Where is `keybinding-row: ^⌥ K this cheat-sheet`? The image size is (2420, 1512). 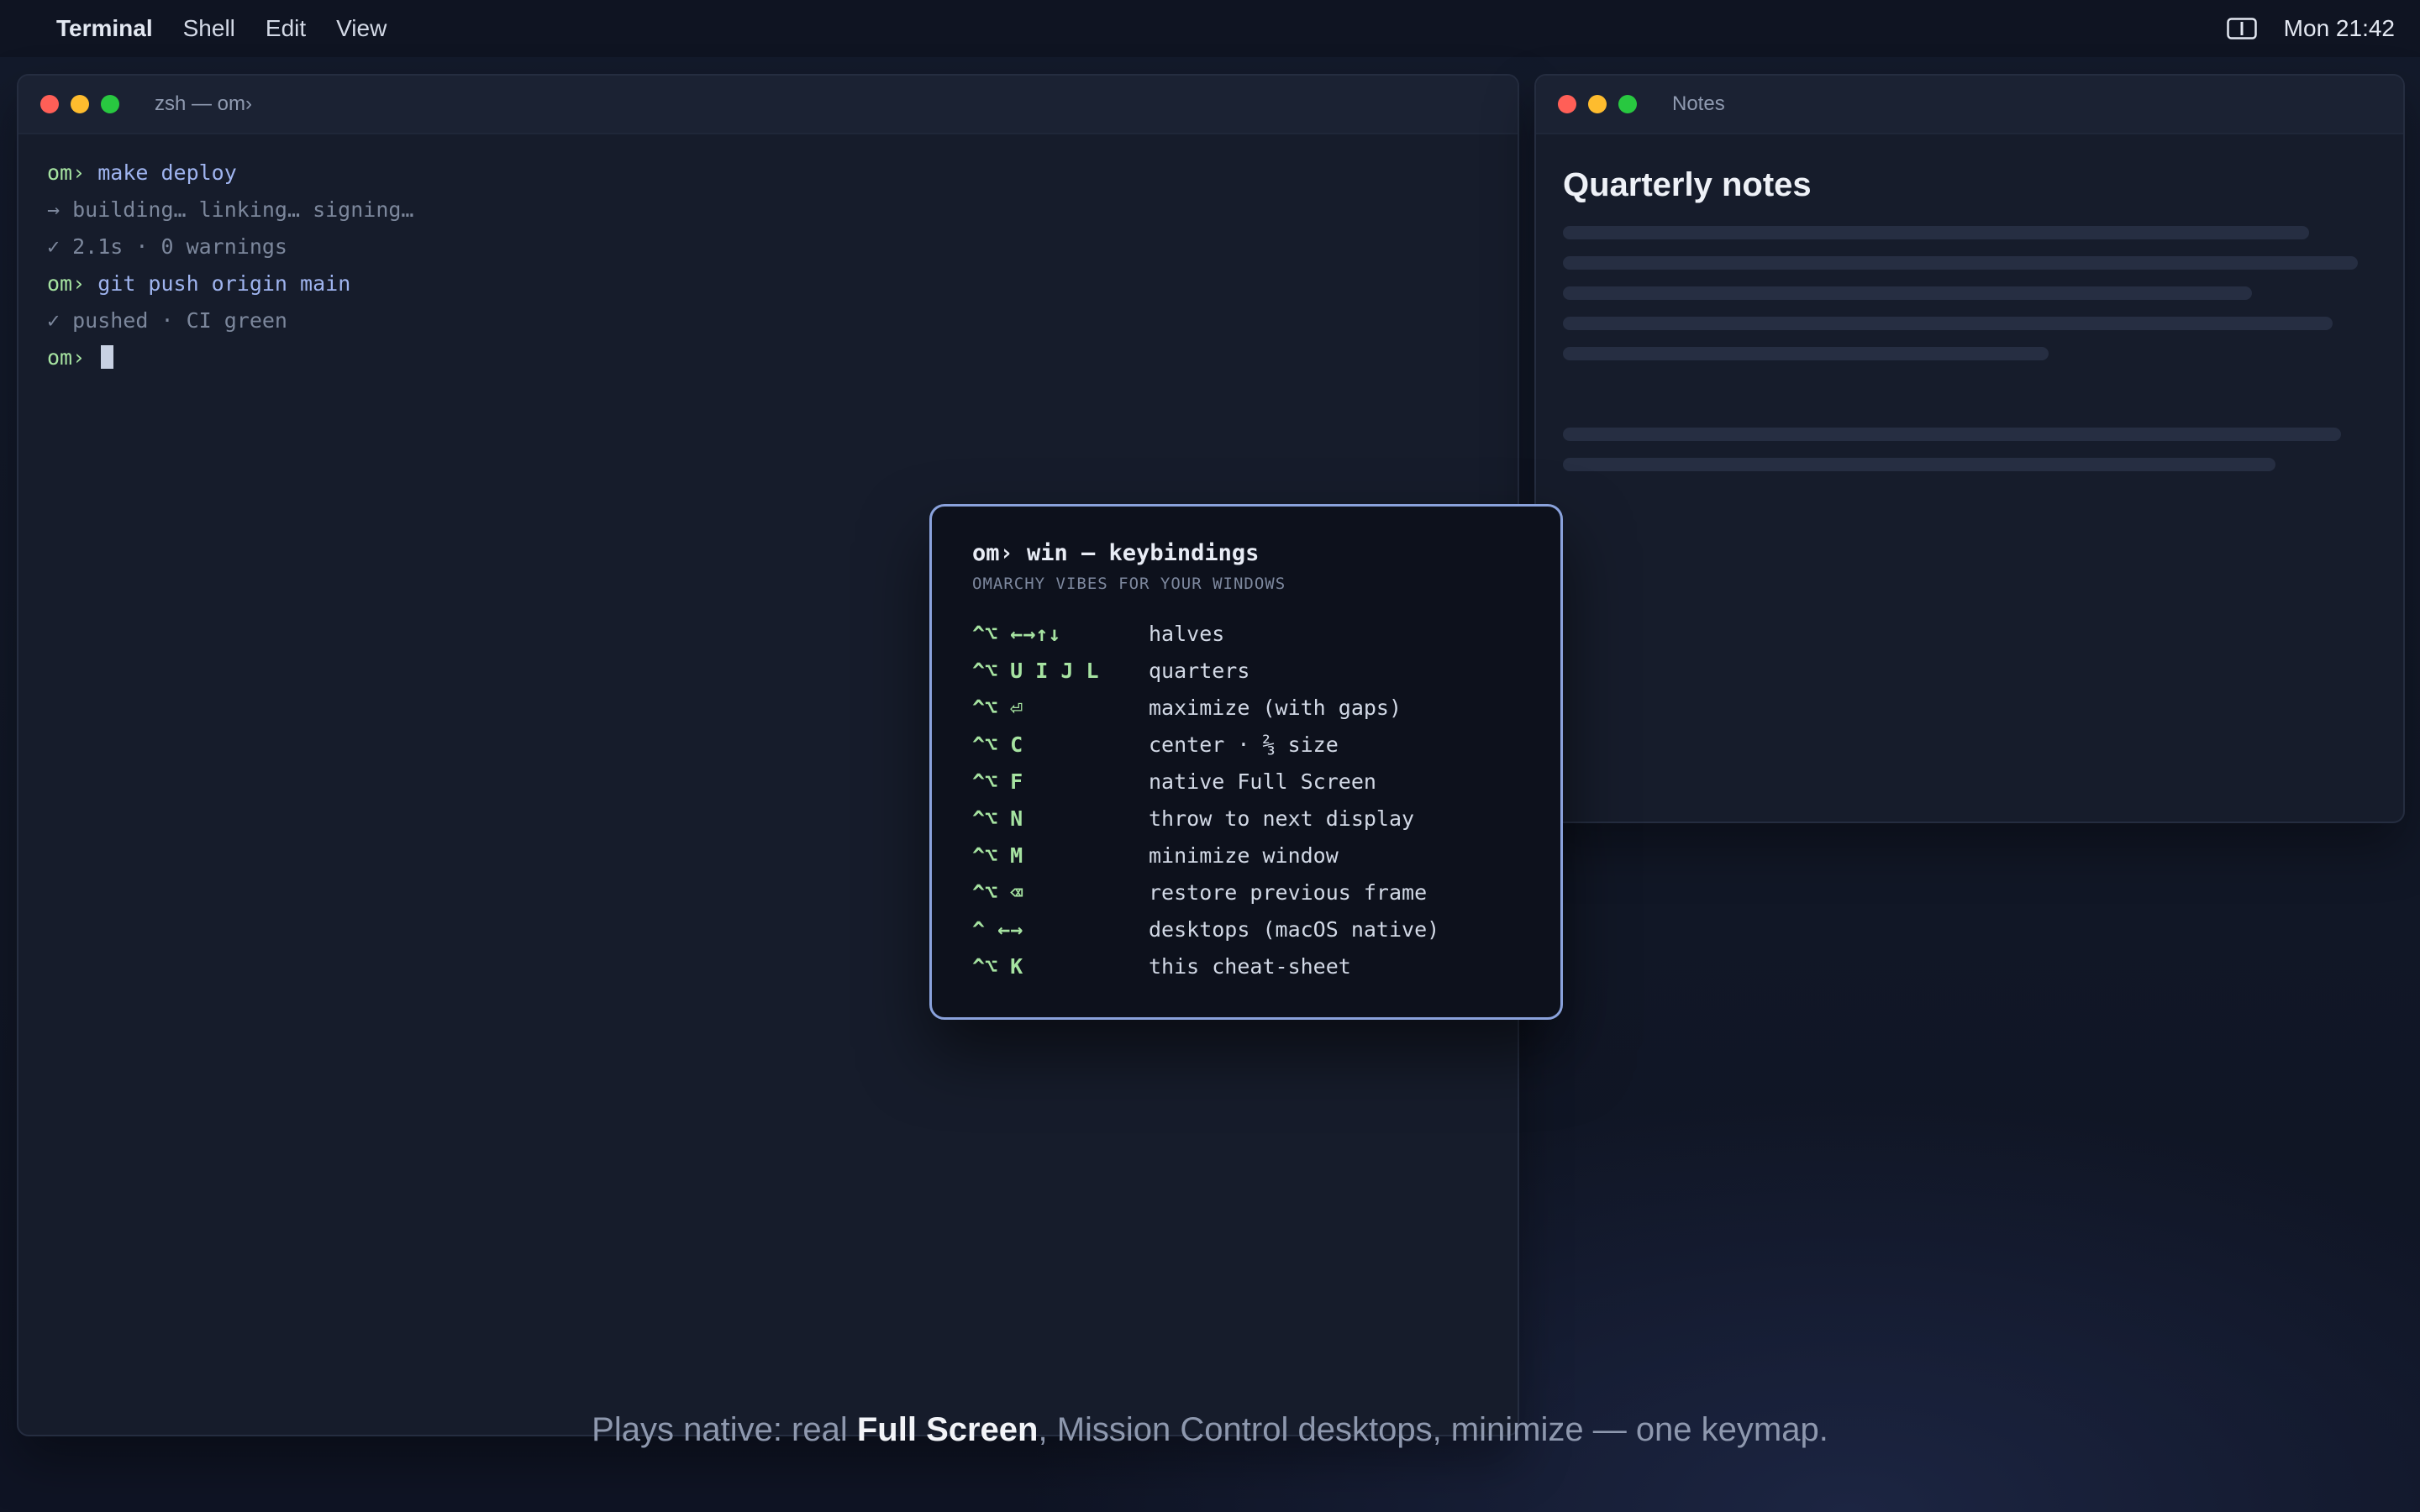
keybinding-row: ^⌥ K this cheat-sheet is located at coordinates (1246, 966).